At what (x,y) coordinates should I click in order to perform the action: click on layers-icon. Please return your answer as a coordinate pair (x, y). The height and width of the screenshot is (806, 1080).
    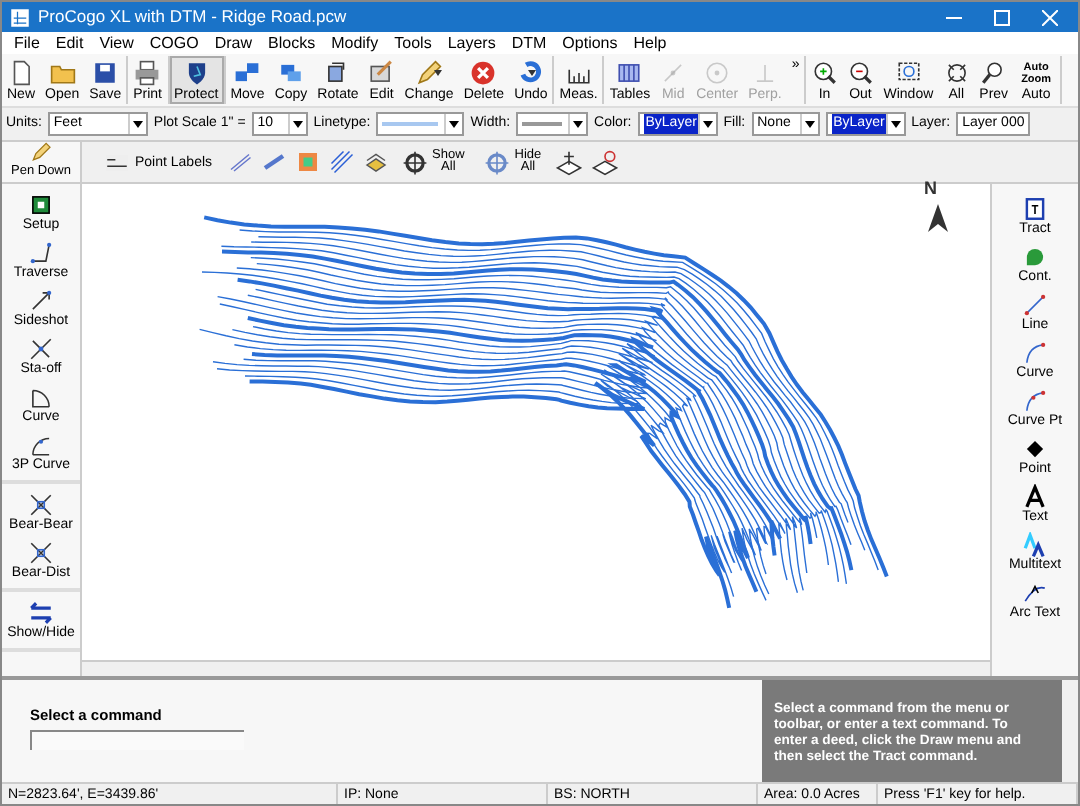
    Looking at the image, I should click on (375, 162).